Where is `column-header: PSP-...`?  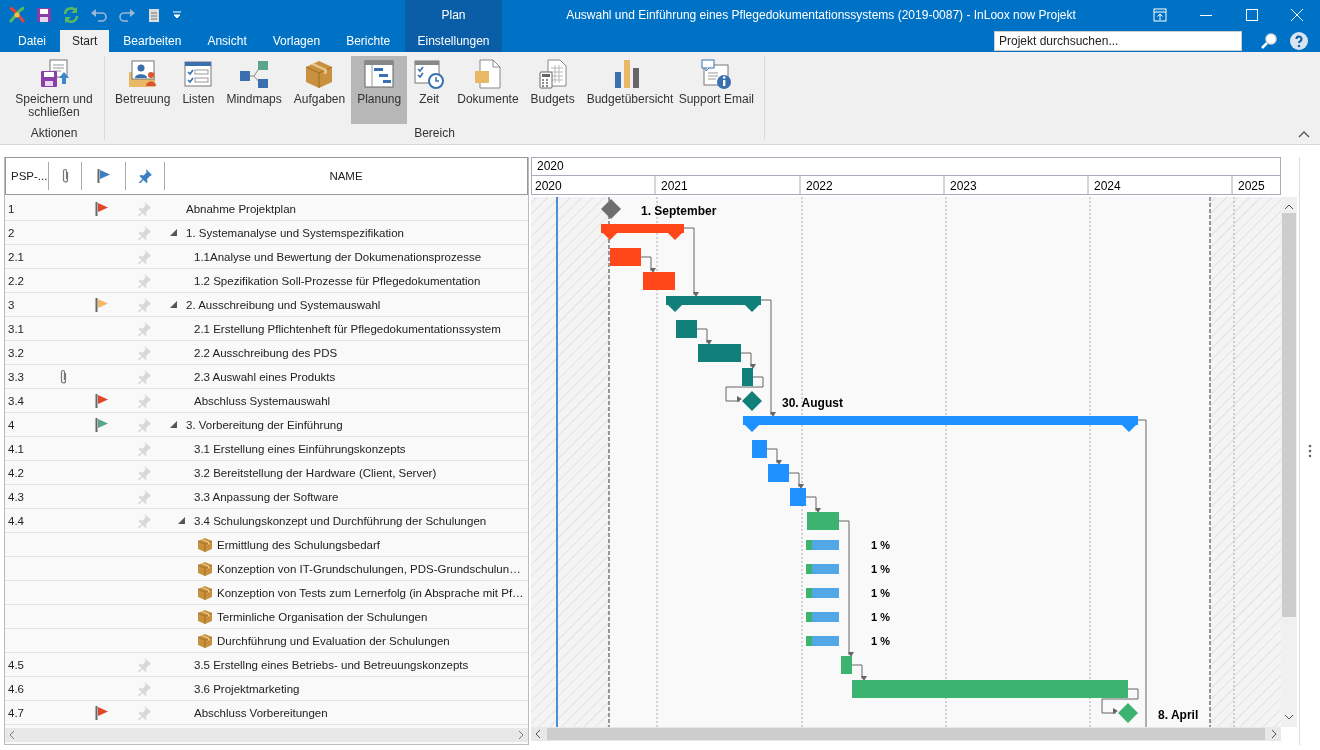
column-header: PSP-... is located at coordinates (29, 176).